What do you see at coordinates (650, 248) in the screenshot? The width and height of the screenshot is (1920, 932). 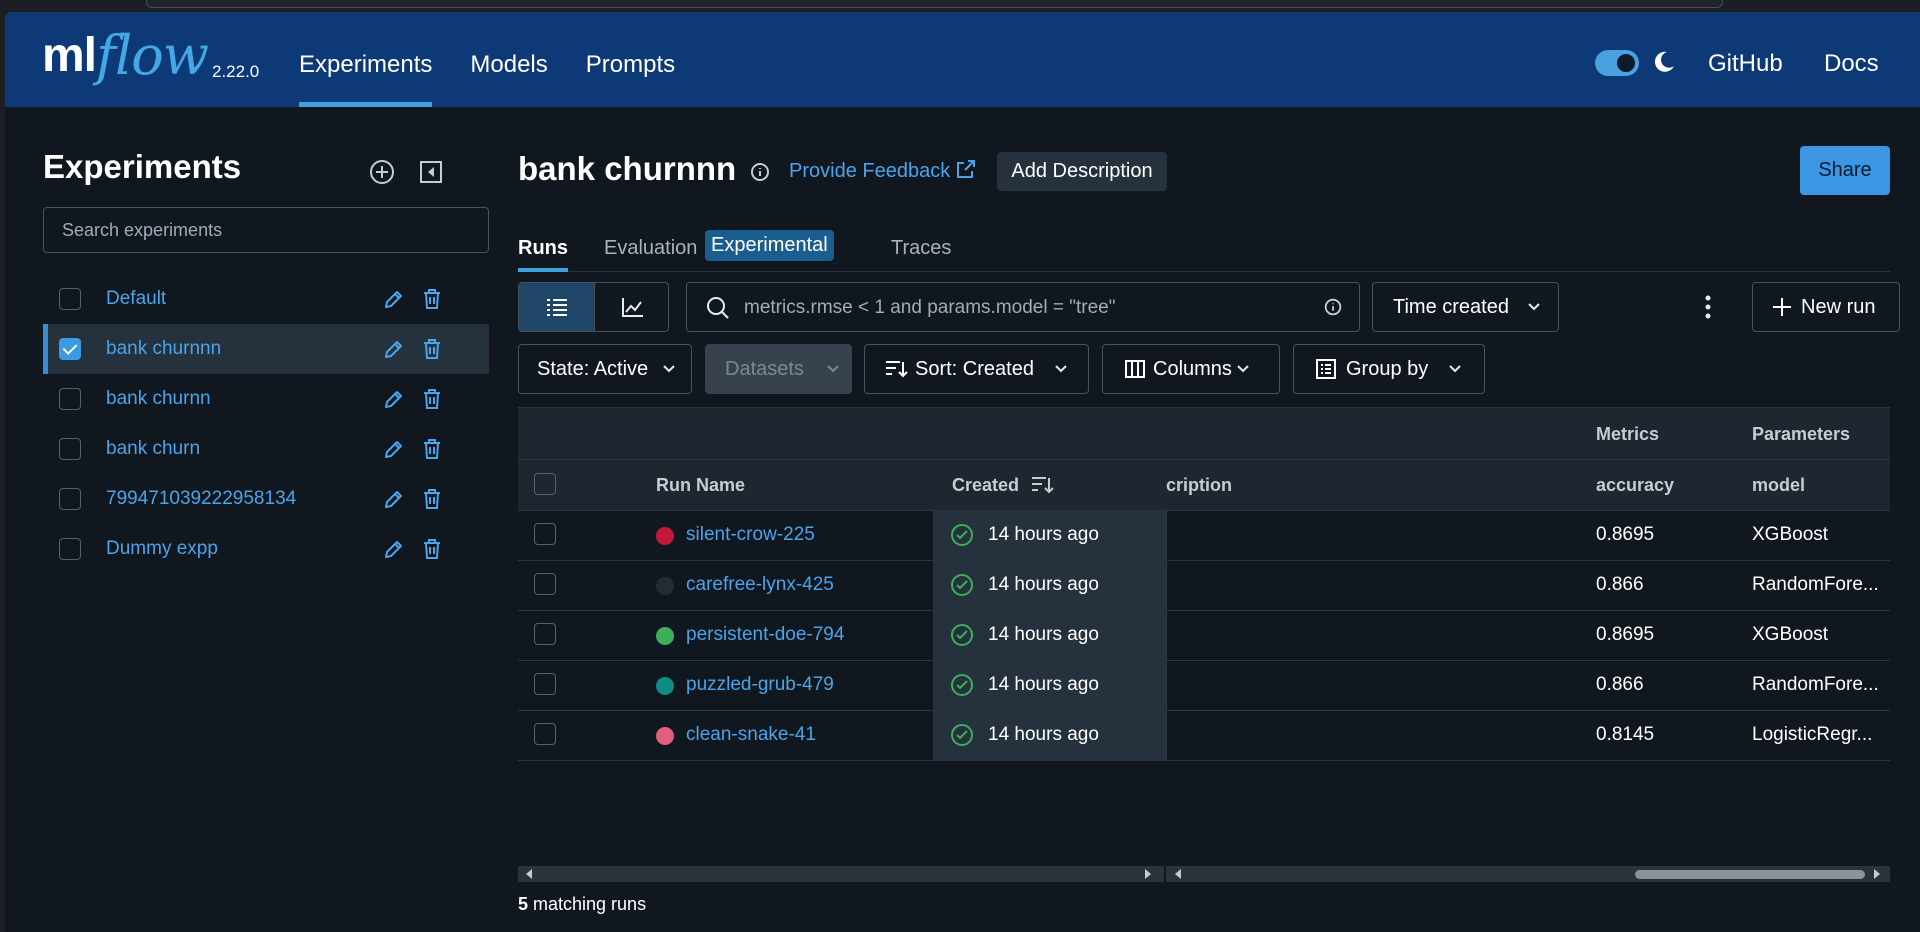 I see `tab-evaluation: Evaluation` at bounding box center [650, 248].